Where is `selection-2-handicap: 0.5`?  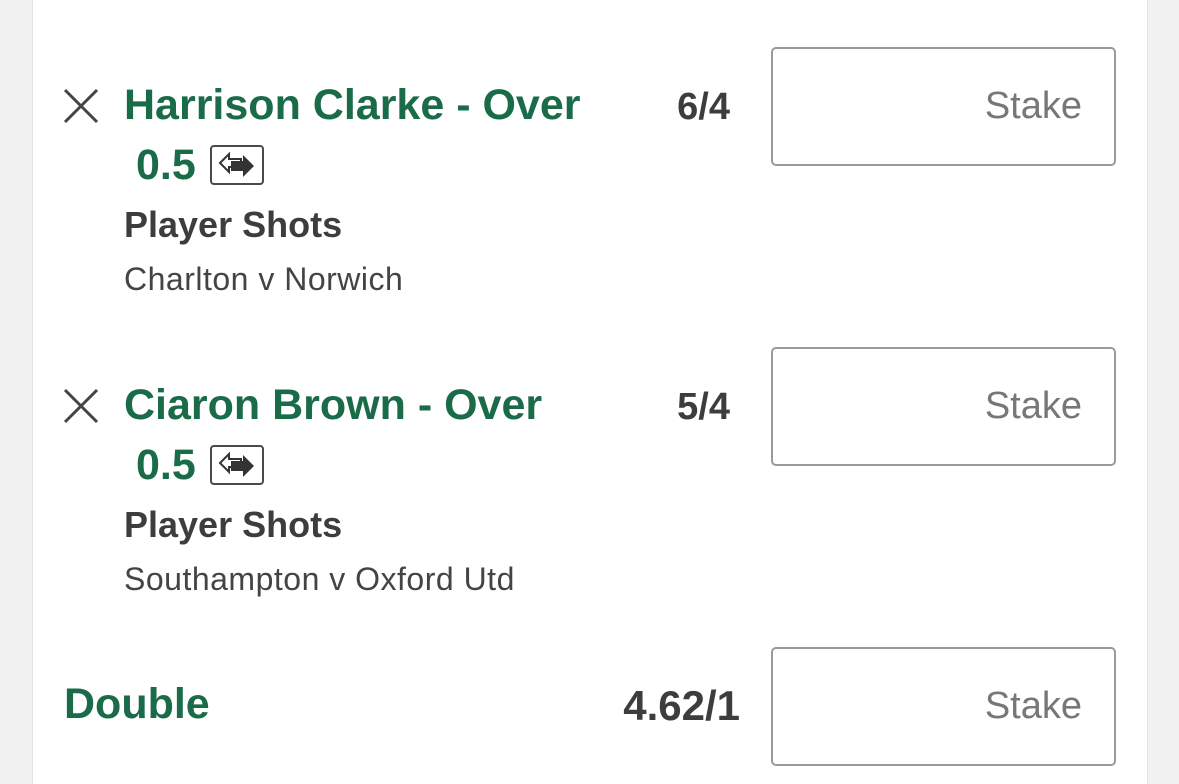
selection-2-handicap: 0.5 is located at coordinates (166, 464).